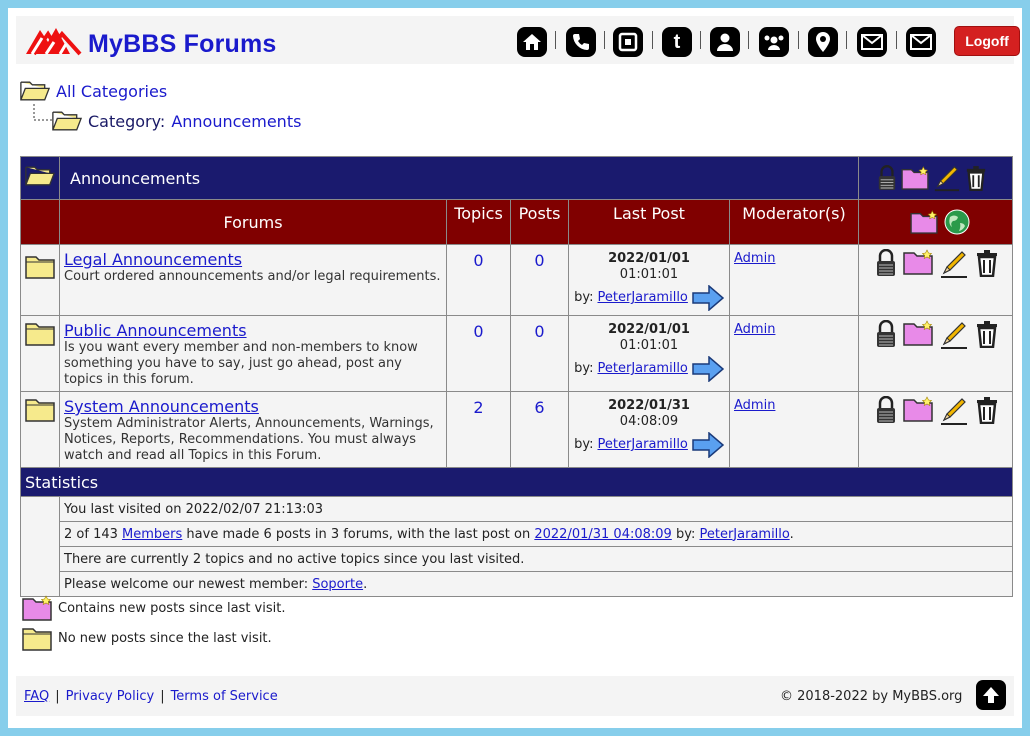  I want to click on privacy-policy-link: Privacy Policy, so click(110, 696).